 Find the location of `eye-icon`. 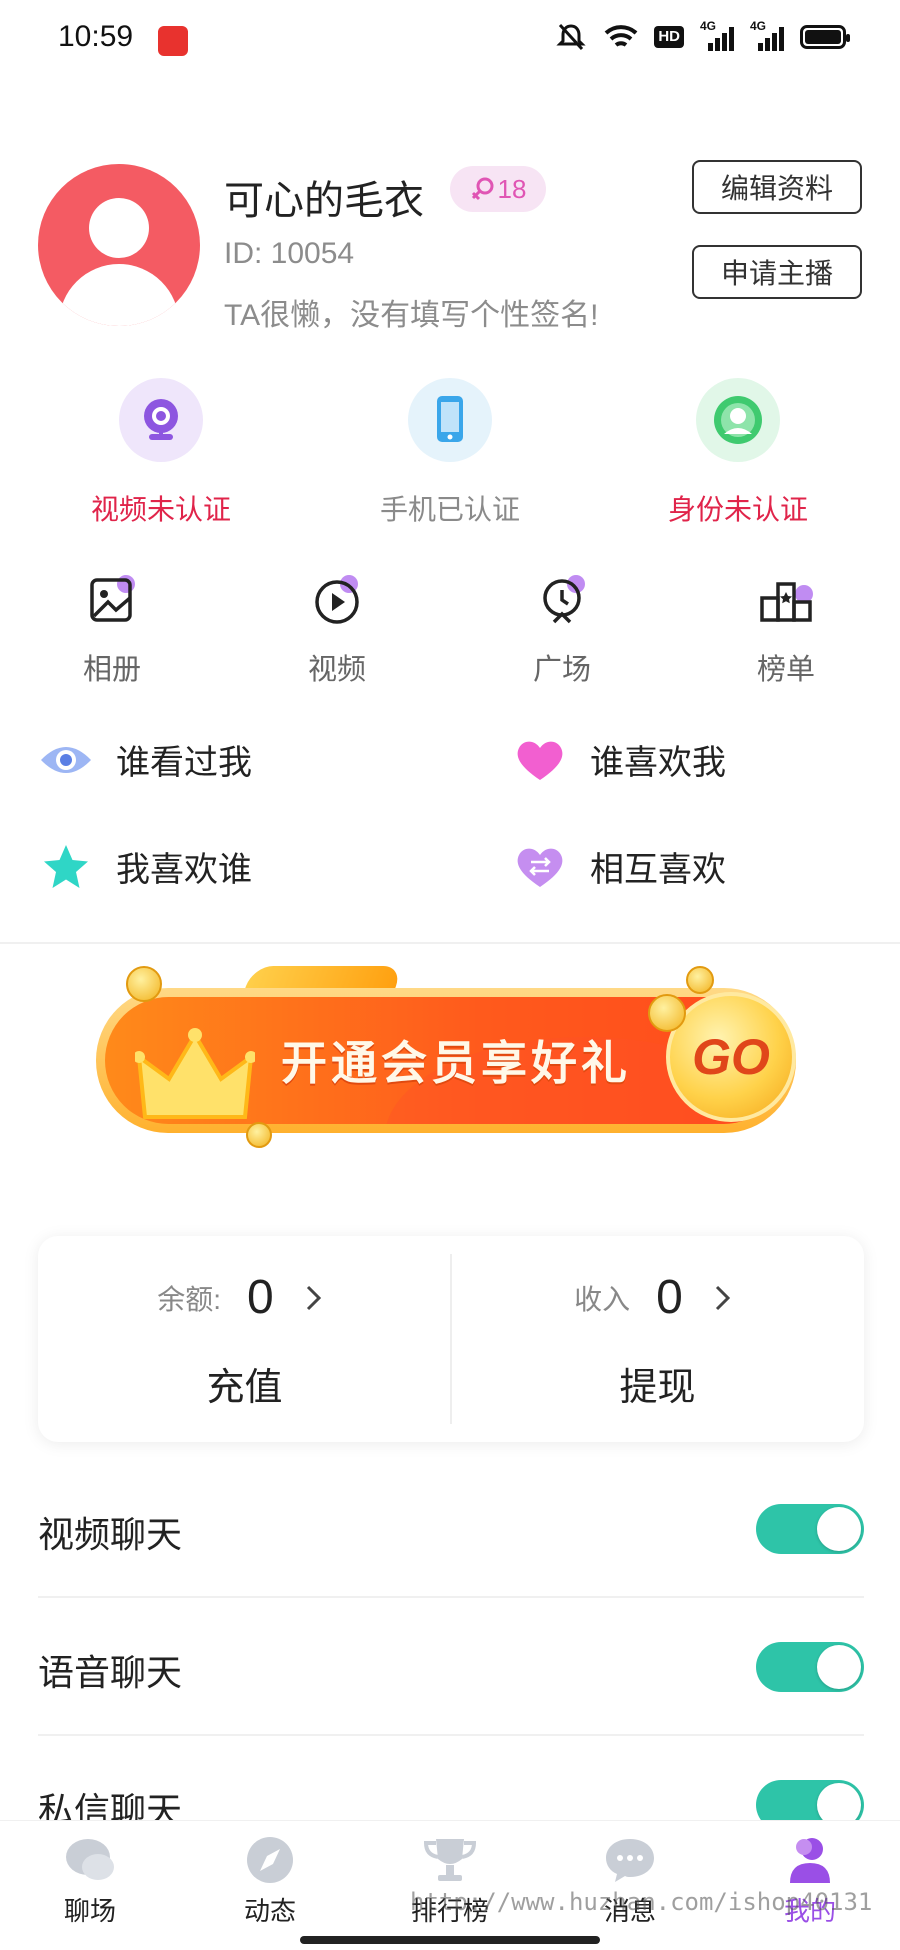

eye-icon is located at coordinates (66, 760).